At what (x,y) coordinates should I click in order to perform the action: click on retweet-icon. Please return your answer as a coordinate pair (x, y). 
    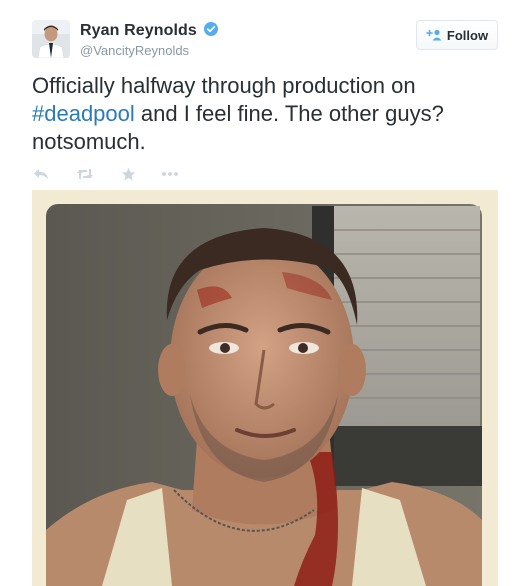
    Looking at the image, I should click on (85, 174).